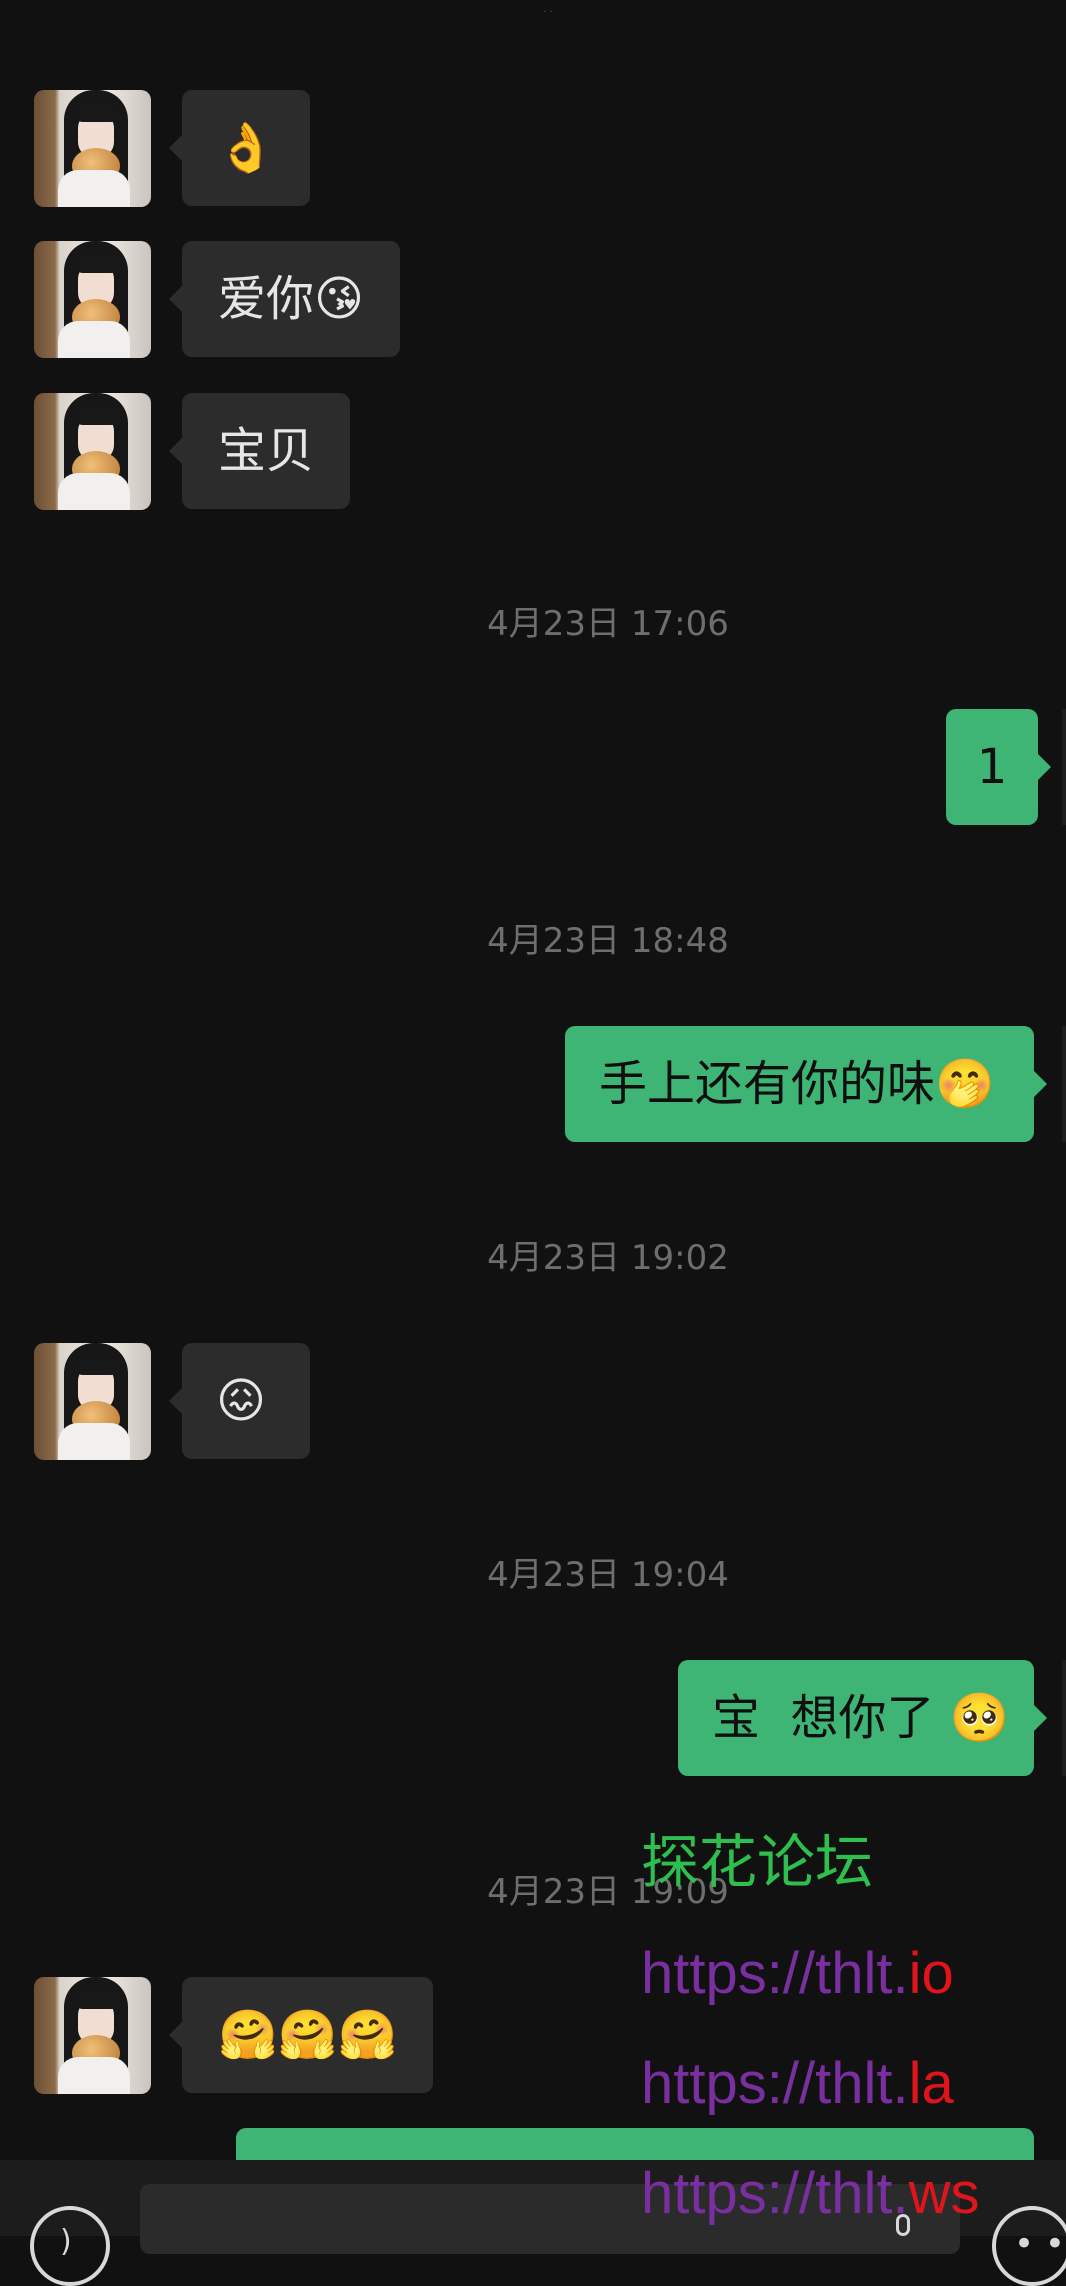 The width and height of the screenshot is (1066, 2286). I want to click on received-message-bubble: 宝贝, so click(259, 451).